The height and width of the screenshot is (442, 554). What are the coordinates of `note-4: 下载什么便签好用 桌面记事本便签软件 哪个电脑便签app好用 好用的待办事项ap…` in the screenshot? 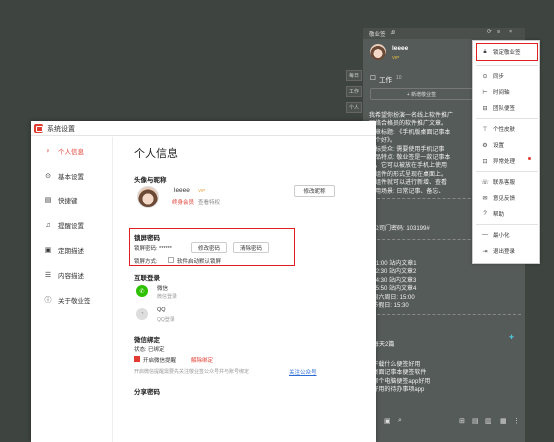 It's located at (399, 378).